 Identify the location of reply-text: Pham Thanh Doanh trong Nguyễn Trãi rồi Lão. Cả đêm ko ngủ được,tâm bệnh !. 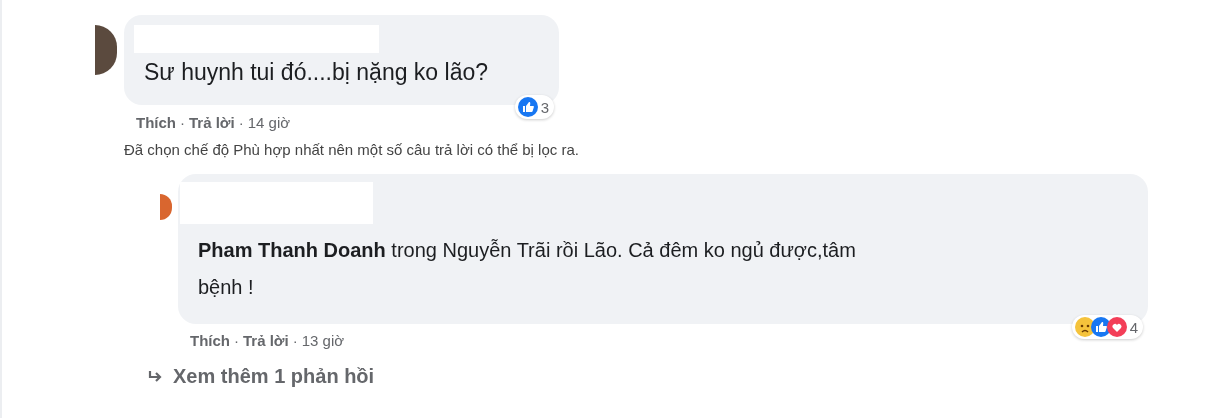
(527, 269).